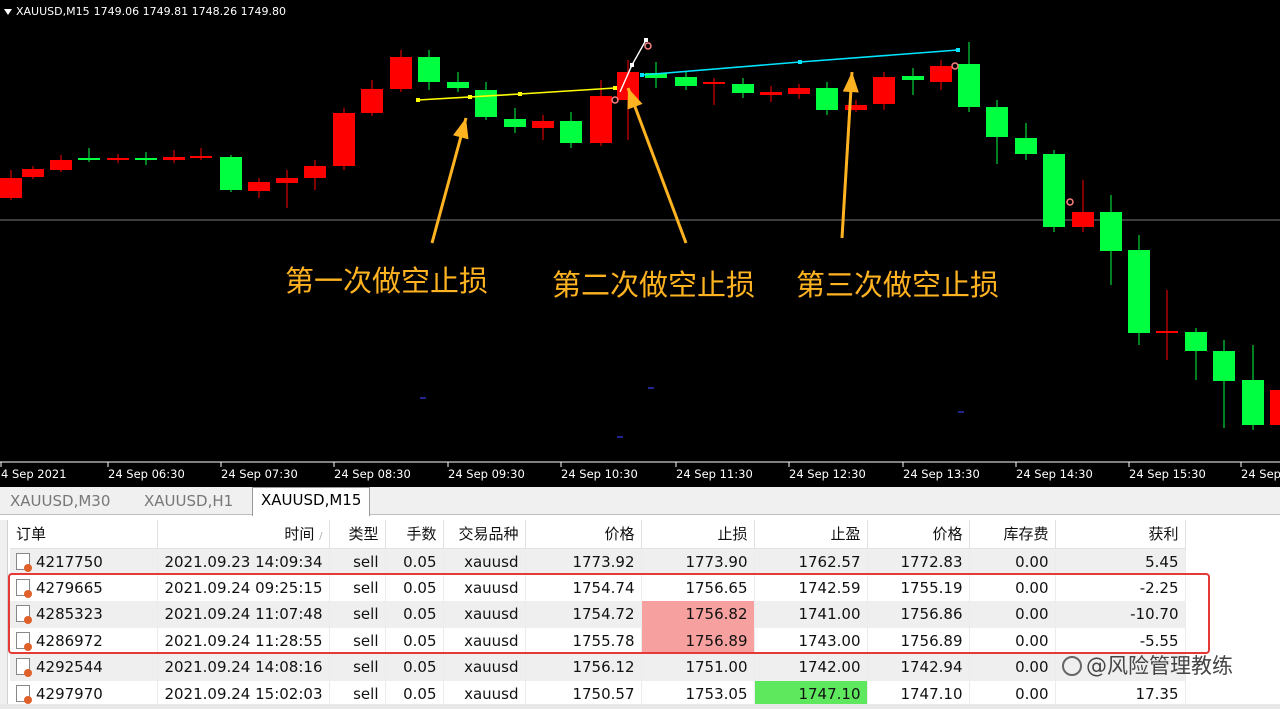  What do you see at coordinates (188, 502) in the screenshot?
I see `tab-xauusd-h1: XAUUSD,H1` at bounding box center [188, 502].